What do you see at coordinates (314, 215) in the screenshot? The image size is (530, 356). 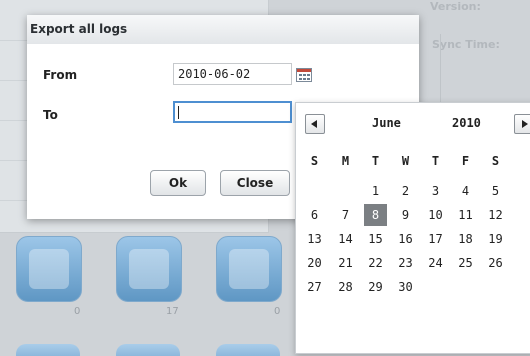 I see `day-cell: 6` at bounding box center [314, 215].